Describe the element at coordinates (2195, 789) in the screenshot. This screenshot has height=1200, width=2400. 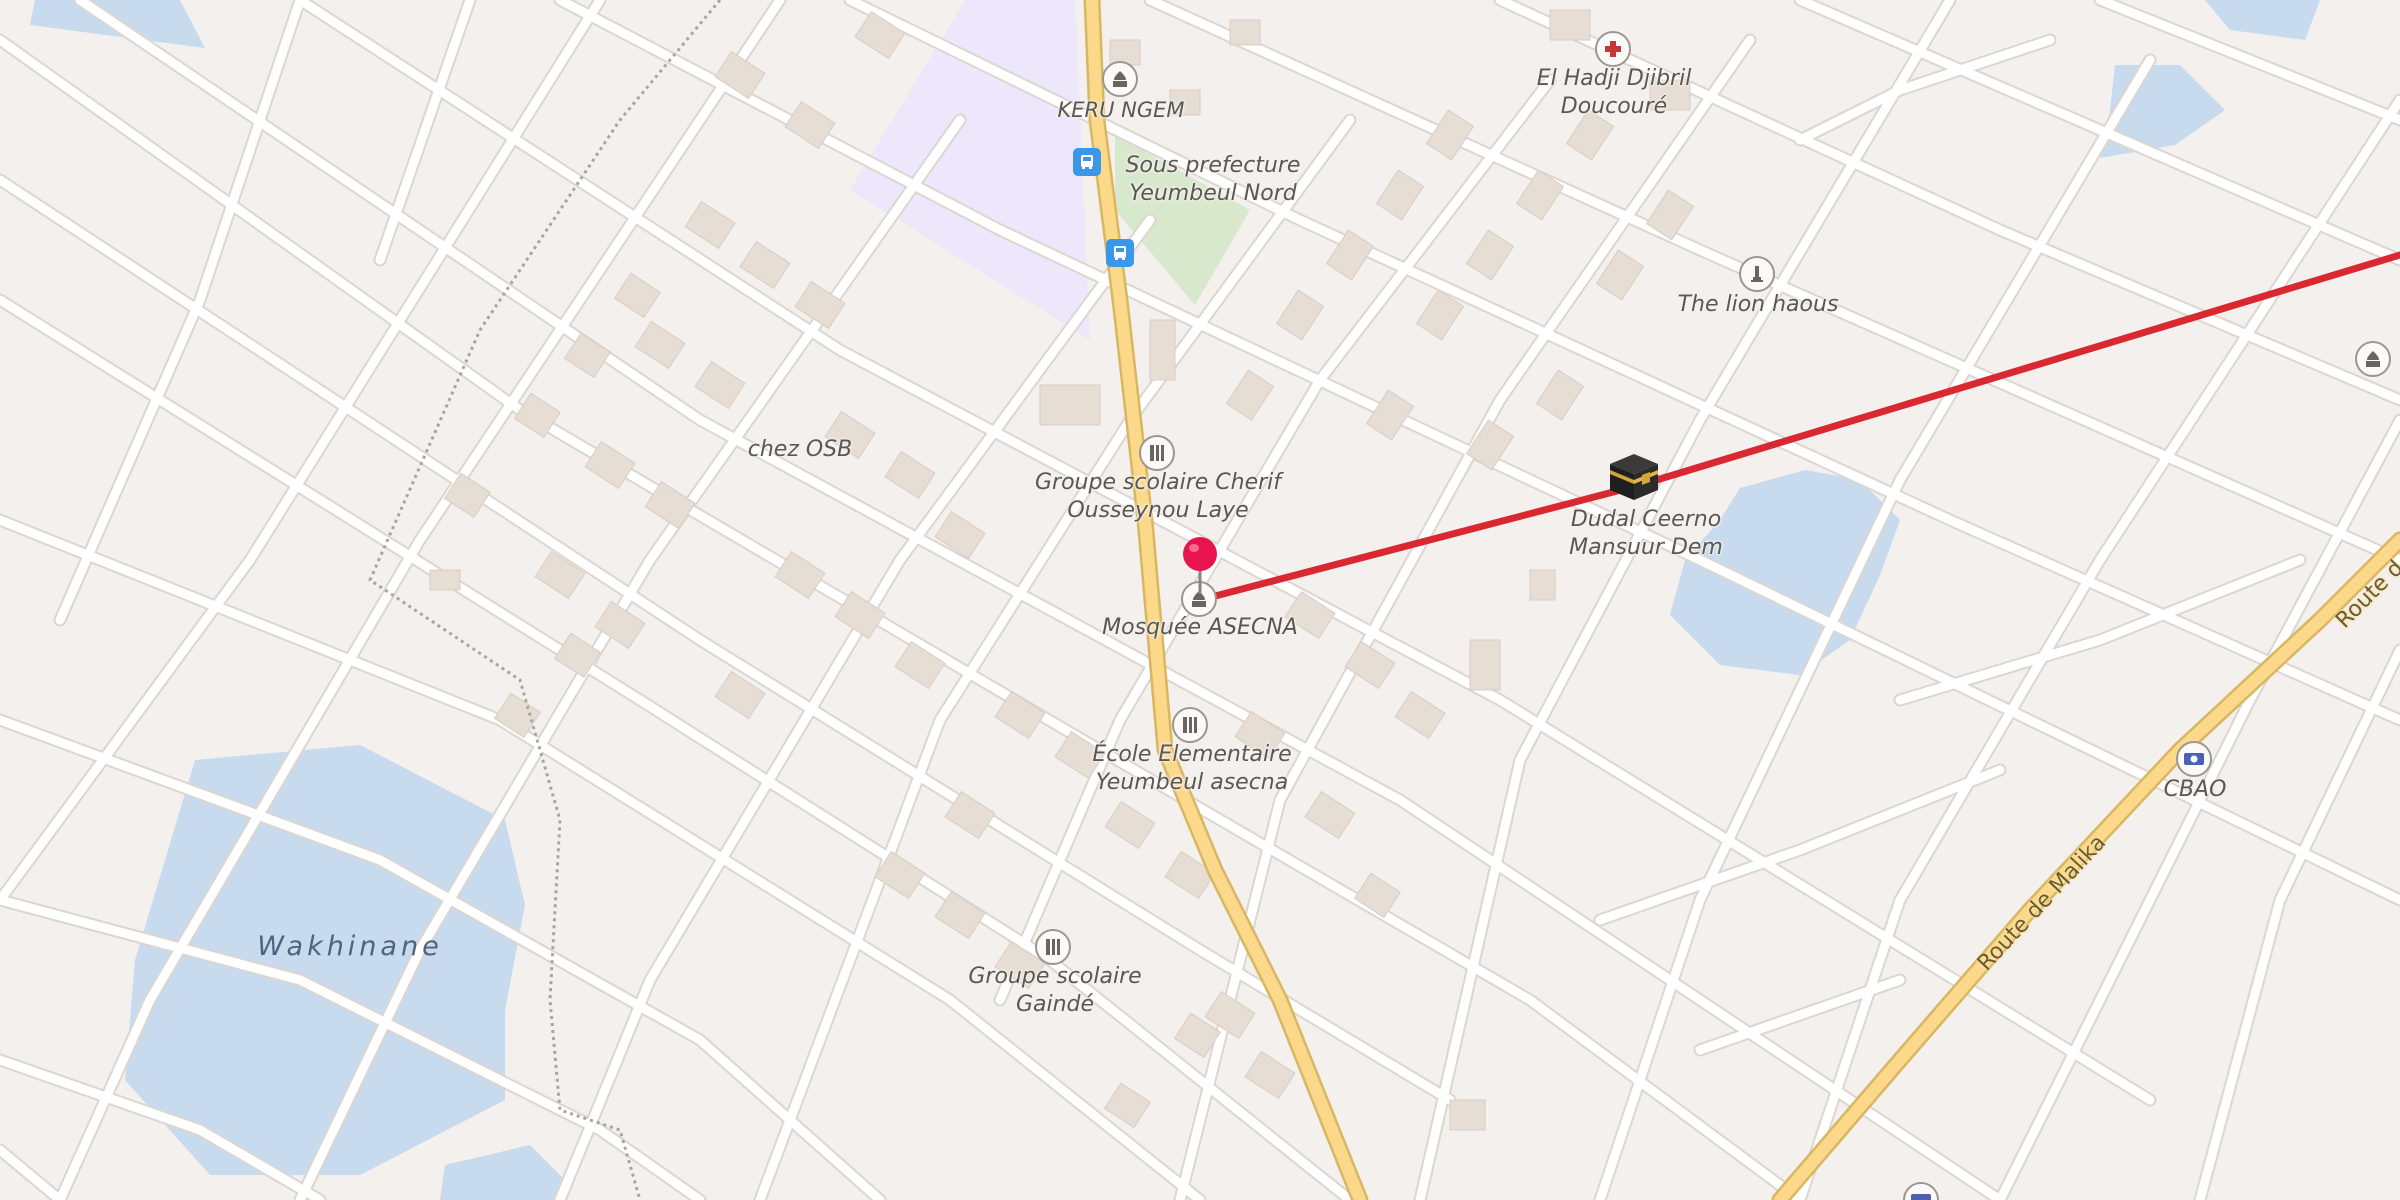
I see `place-label-cbao: CBAO` at that location.